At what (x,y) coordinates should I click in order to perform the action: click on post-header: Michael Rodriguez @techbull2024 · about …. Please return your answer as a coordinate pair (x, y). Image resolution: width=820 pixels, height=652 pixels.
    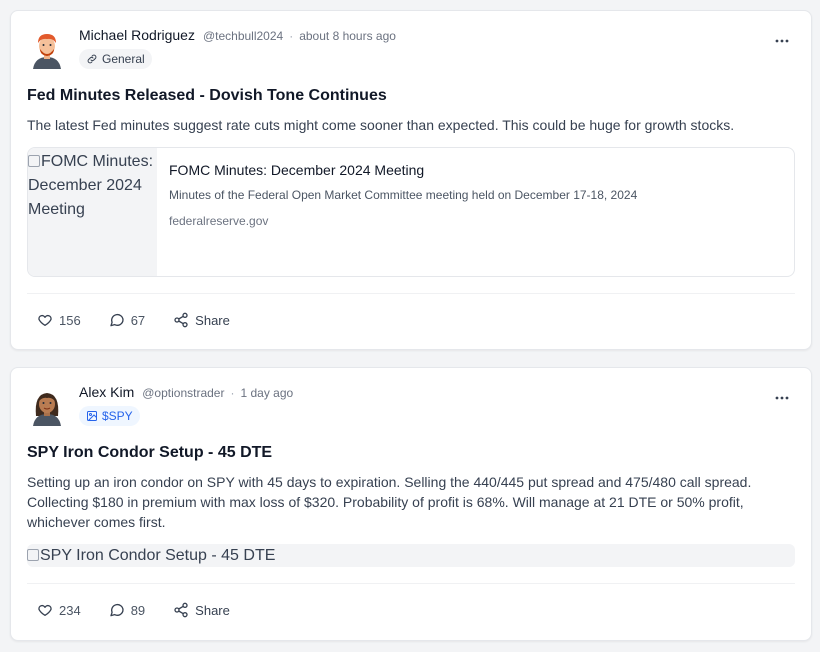
    Looking at the image, I should click on (411, 48).